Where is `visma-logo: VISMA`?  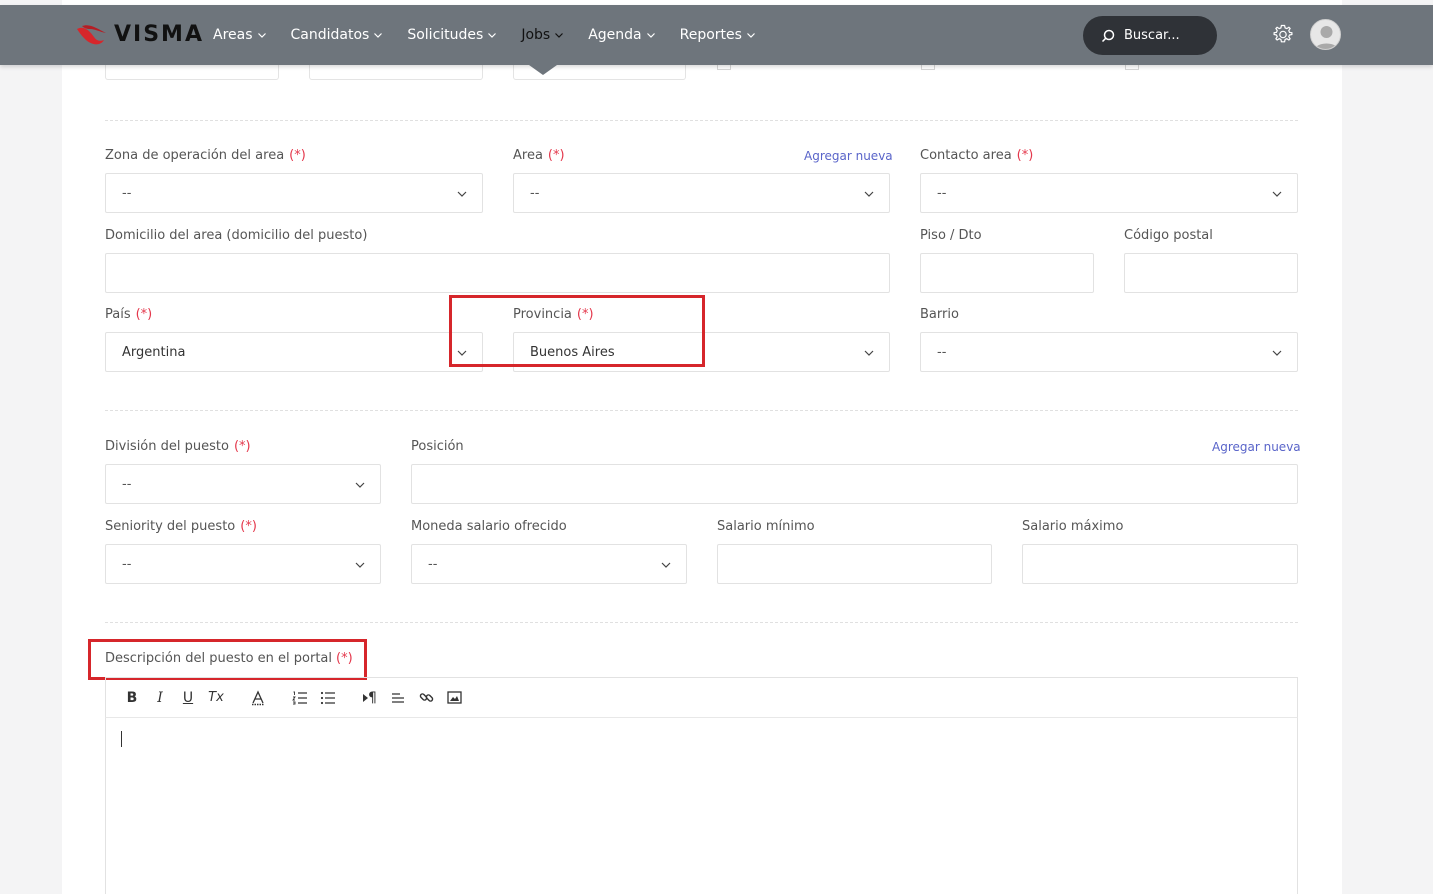
visma-logo: VISMA is located at coordinates (140, 35).